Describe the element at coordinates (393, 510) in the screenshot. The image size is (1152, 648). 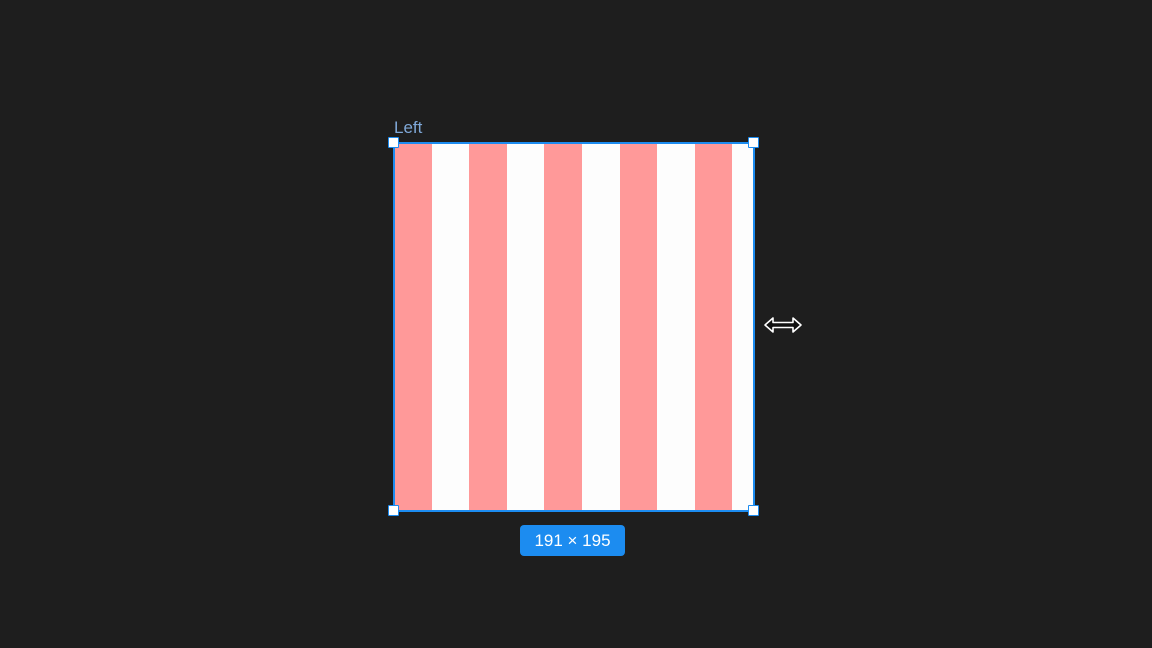
I see `resize-handle-bottom-left` at that location.